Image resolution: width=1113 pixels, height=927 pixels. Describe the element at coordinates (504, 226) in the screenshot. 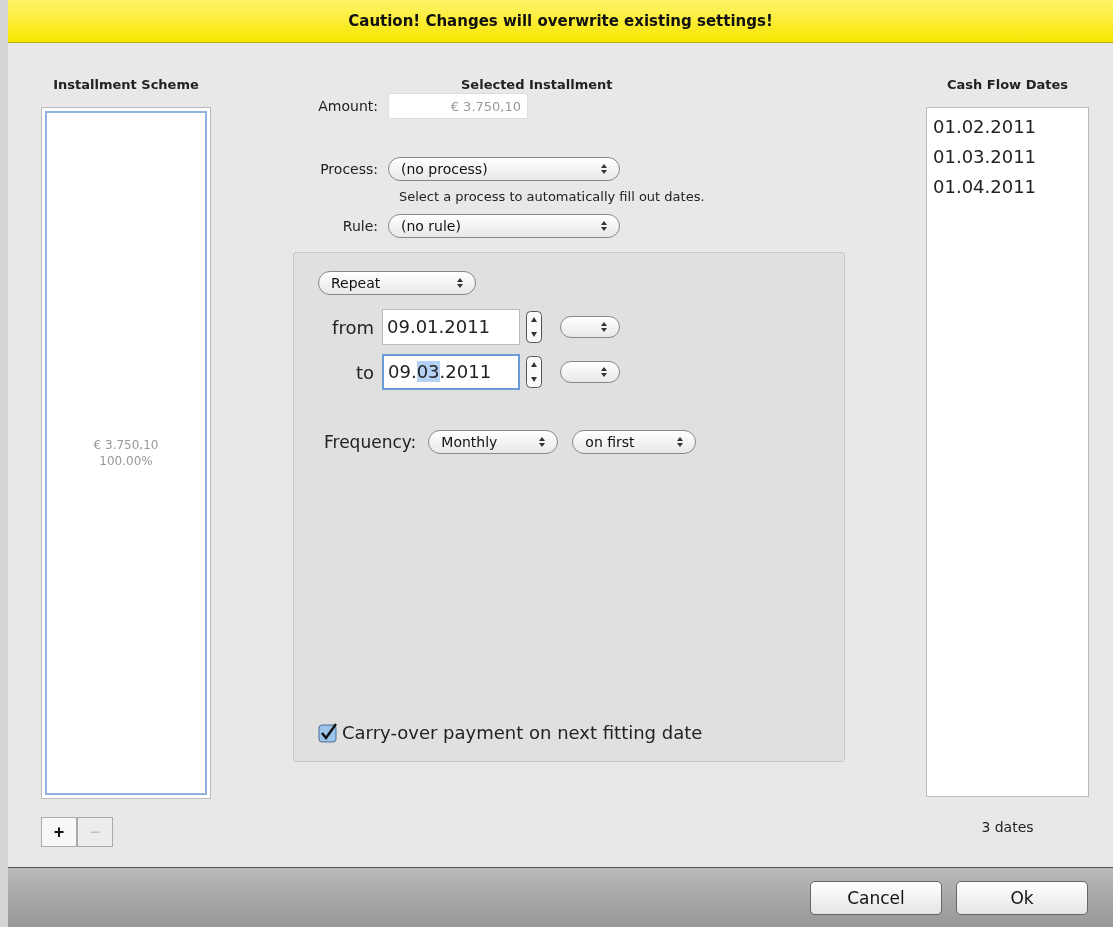

I see `rule-dropdown: (no rule)` at that location.